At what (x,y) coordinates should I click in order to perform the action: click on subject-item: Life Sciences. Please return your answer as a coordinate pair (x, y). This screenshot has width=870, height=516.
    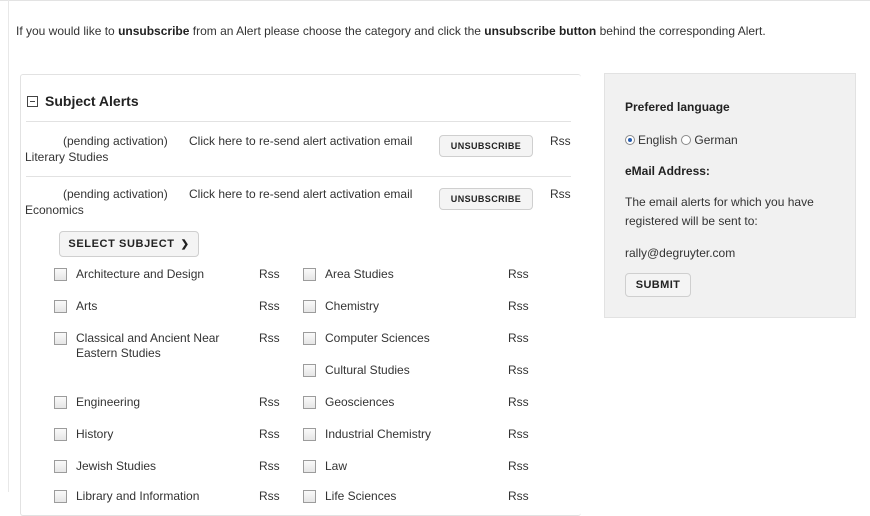
    Looking at the image, I should click on (349, 496).